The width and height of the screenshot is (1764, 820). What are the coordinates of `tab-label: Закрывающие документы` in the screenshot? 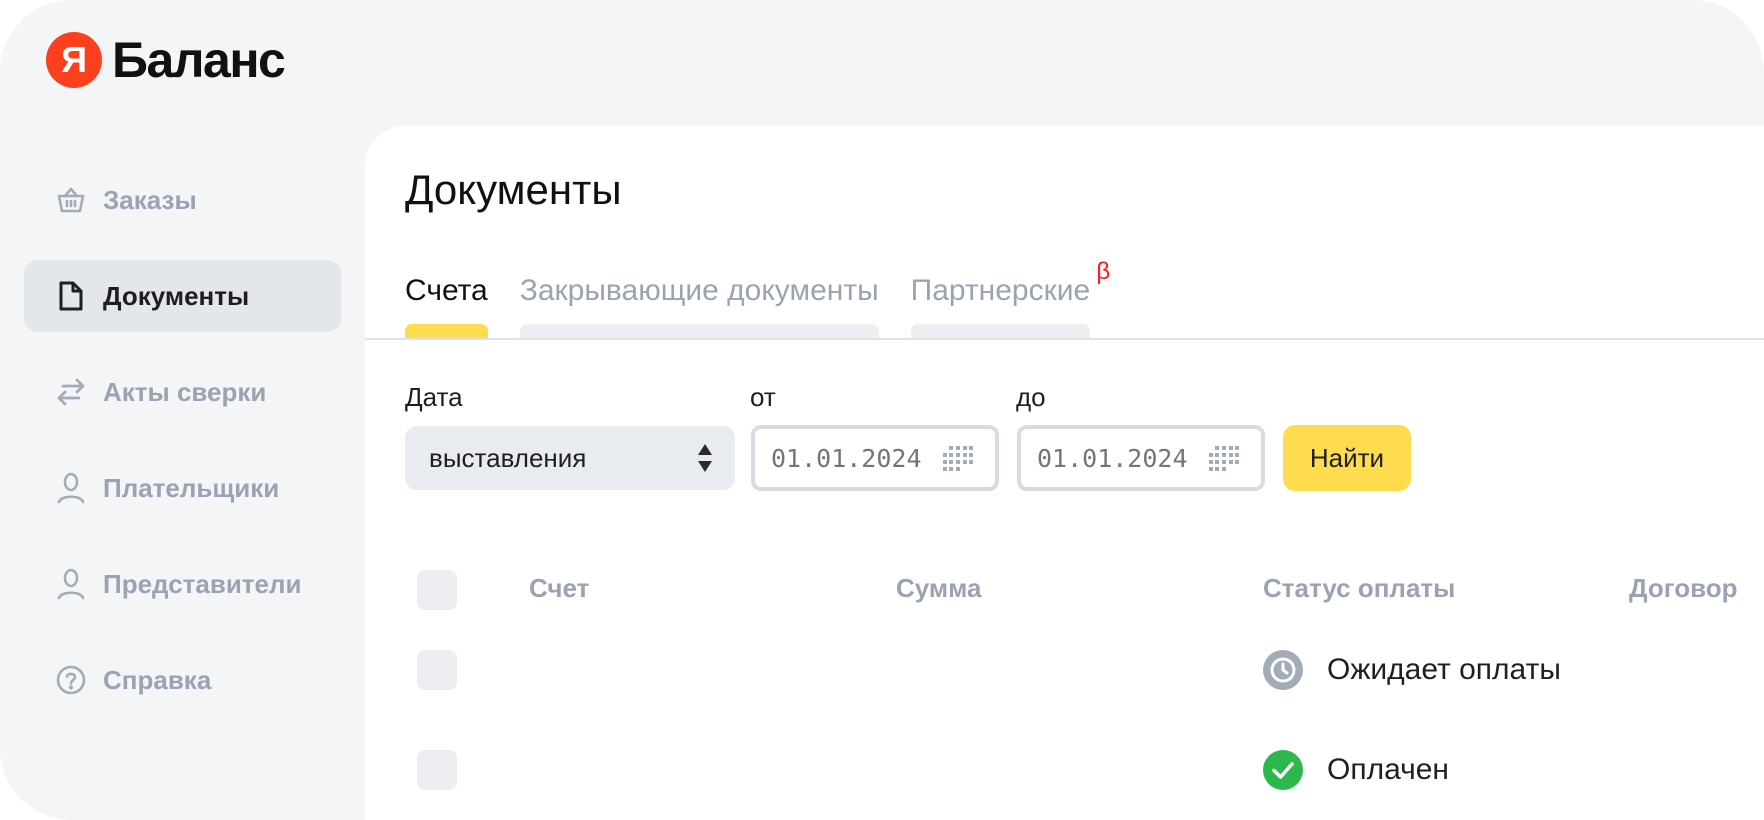 It's located at (699, 290).